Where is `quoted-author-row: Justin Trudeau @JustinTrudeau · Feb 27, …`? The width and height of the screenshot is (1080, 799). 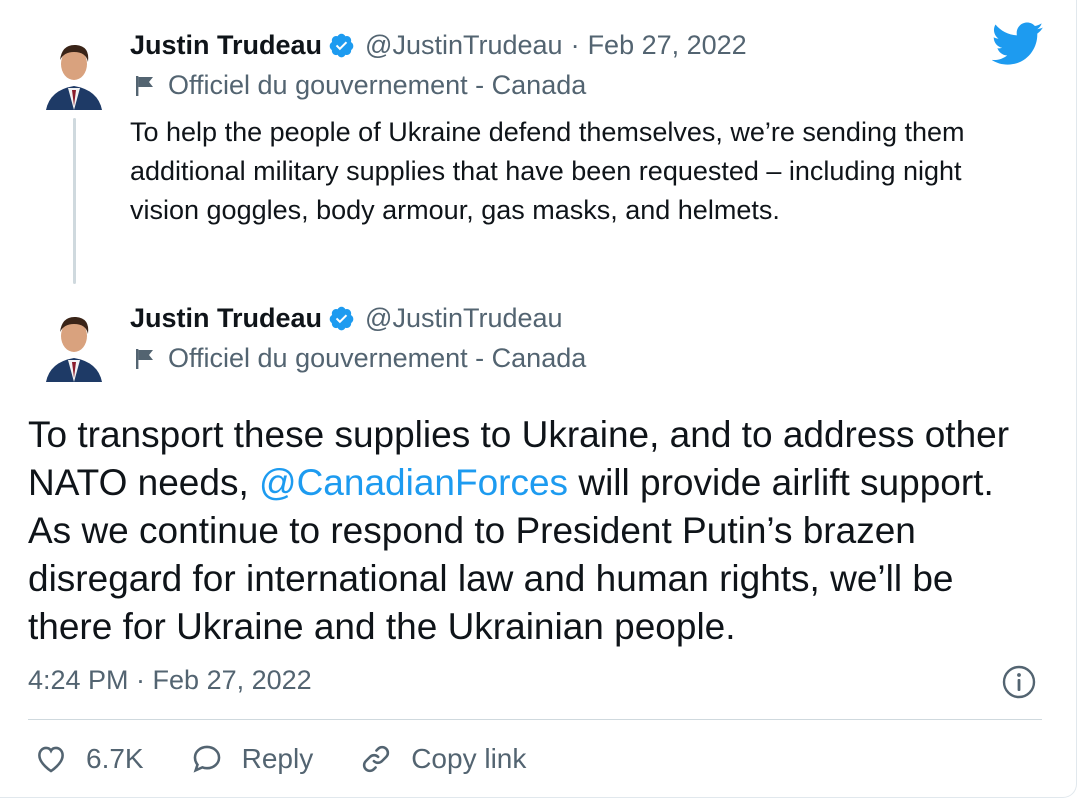 quoted-author-row: Justin Trudeau @JustinTrudeau · Feb 27, … is located at coordinates (438, 45).